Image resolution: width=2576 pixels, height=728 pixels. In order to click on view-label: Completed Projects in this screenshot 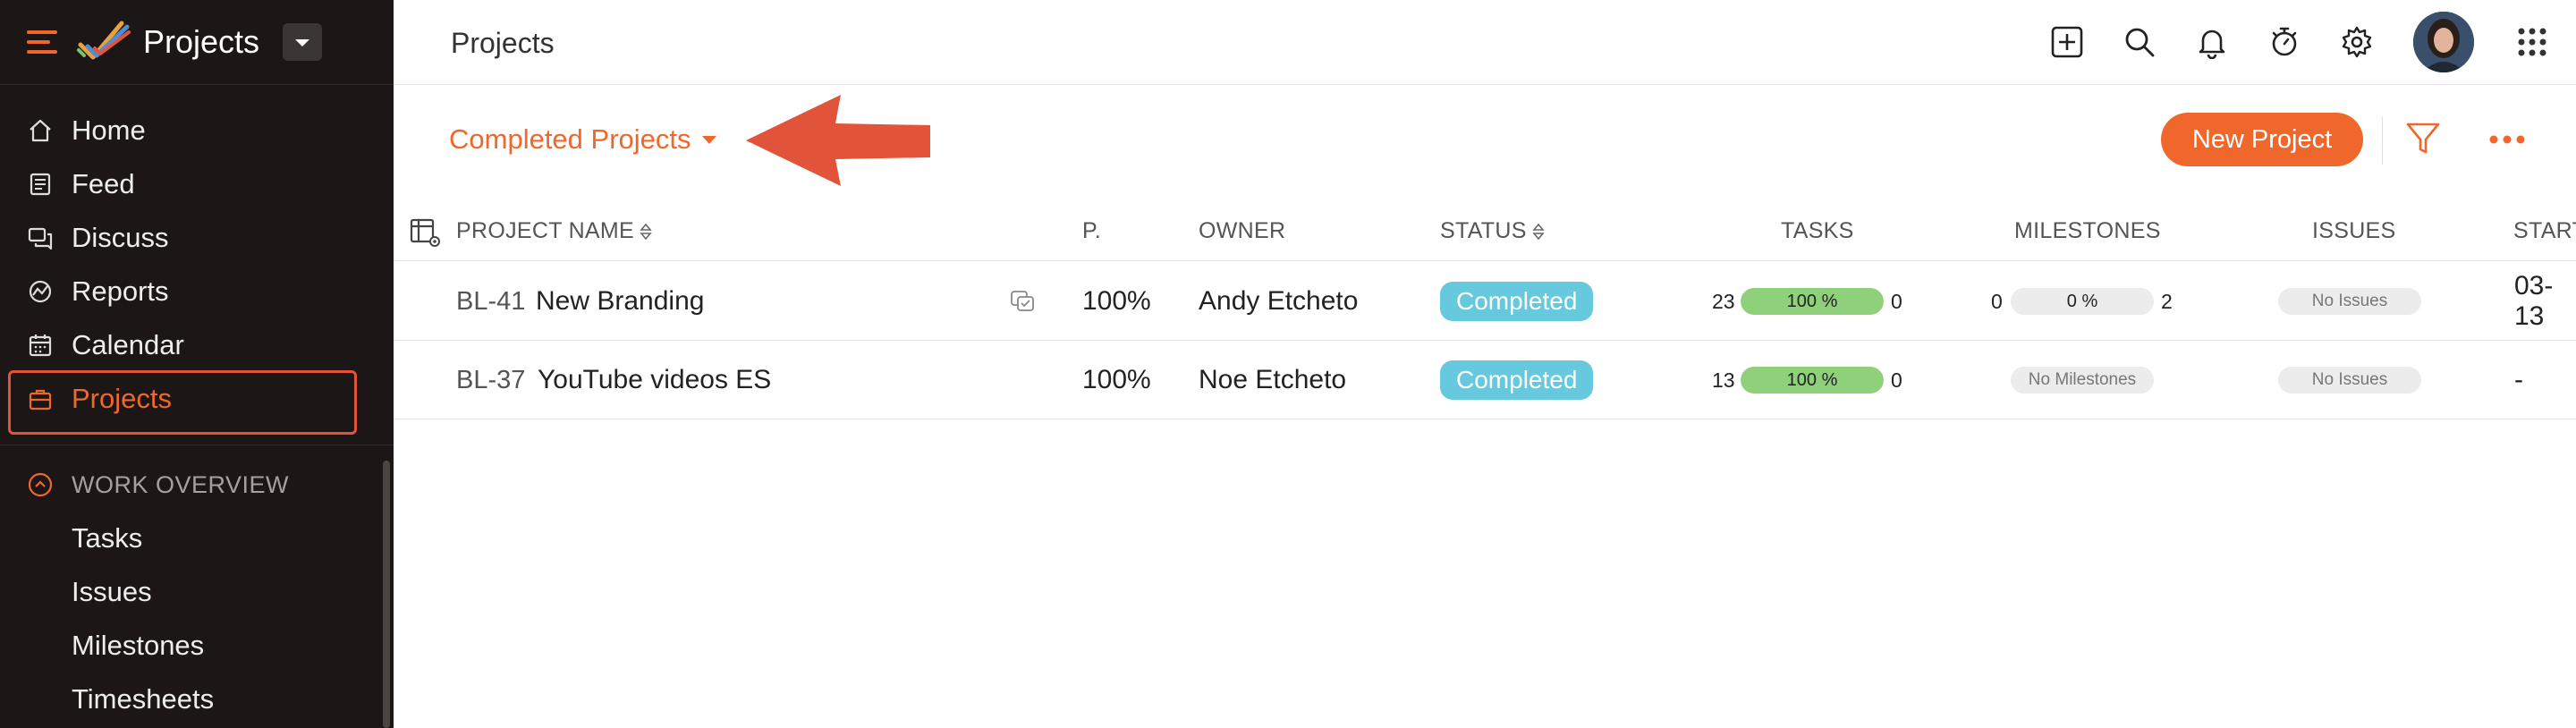, I will do `click(570, 139)`.